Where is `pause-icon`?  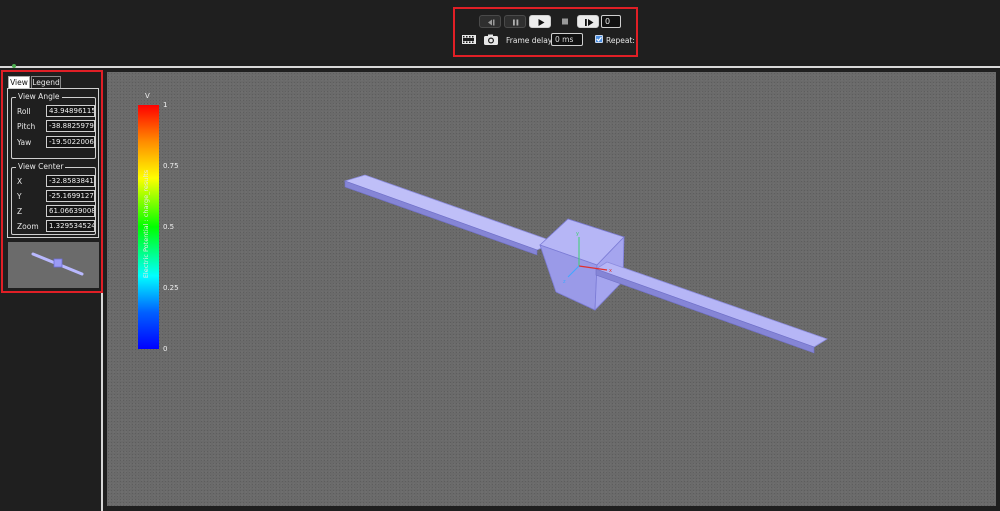 pause-icon is located at coordinates (516, 22).